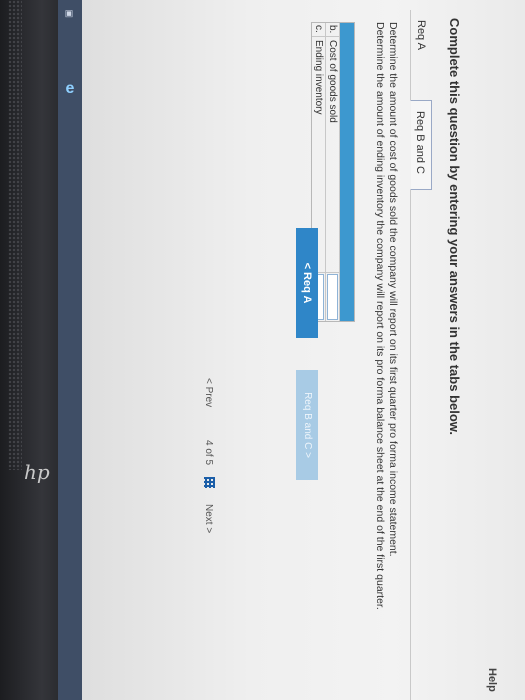 The height and width of the screenshot is (700, 525). Describe the element at coordinates (15, 235) in the screenshot. I see `speaker-grille` at that location.